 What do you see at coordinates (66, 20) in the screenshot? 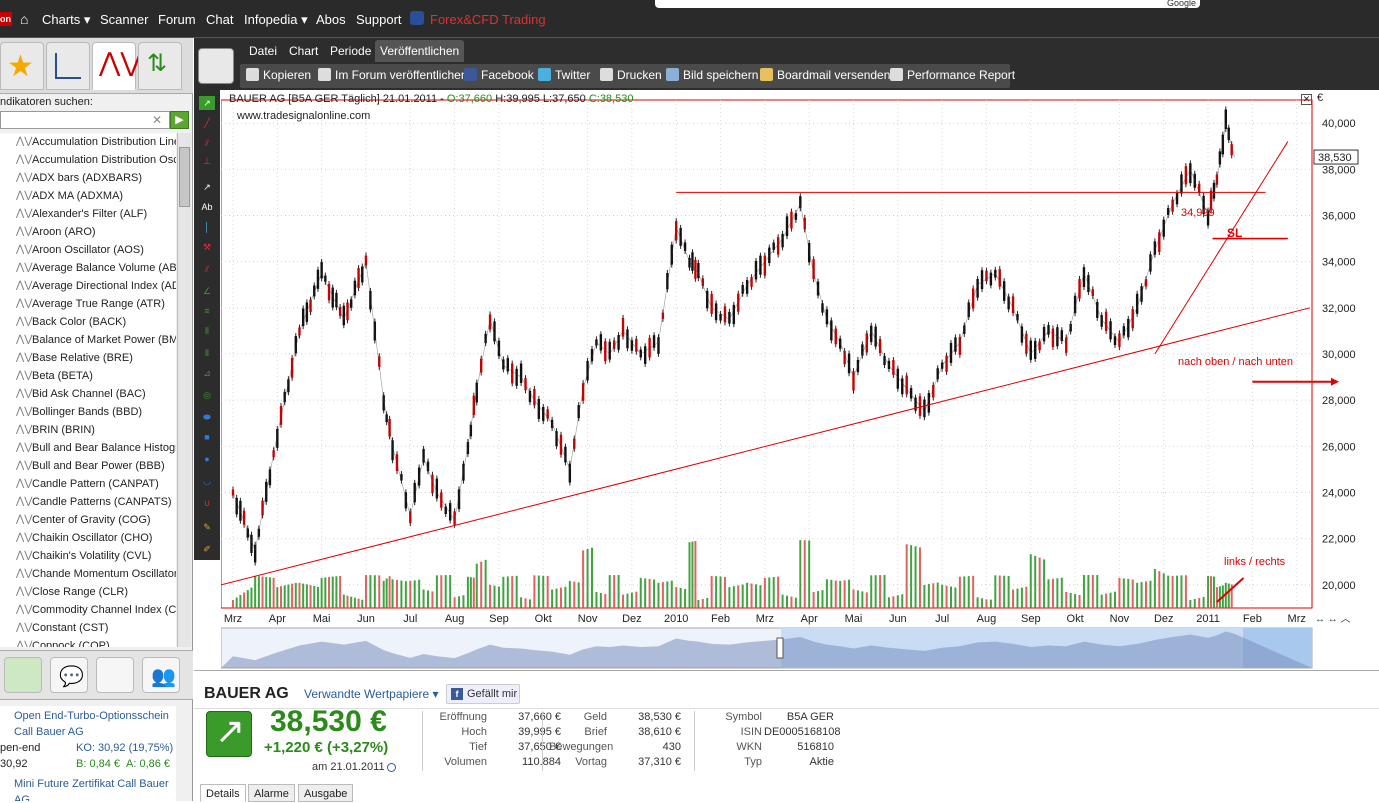
I see `nav-charts: Charts ▾` at bounding box center [66, 20].